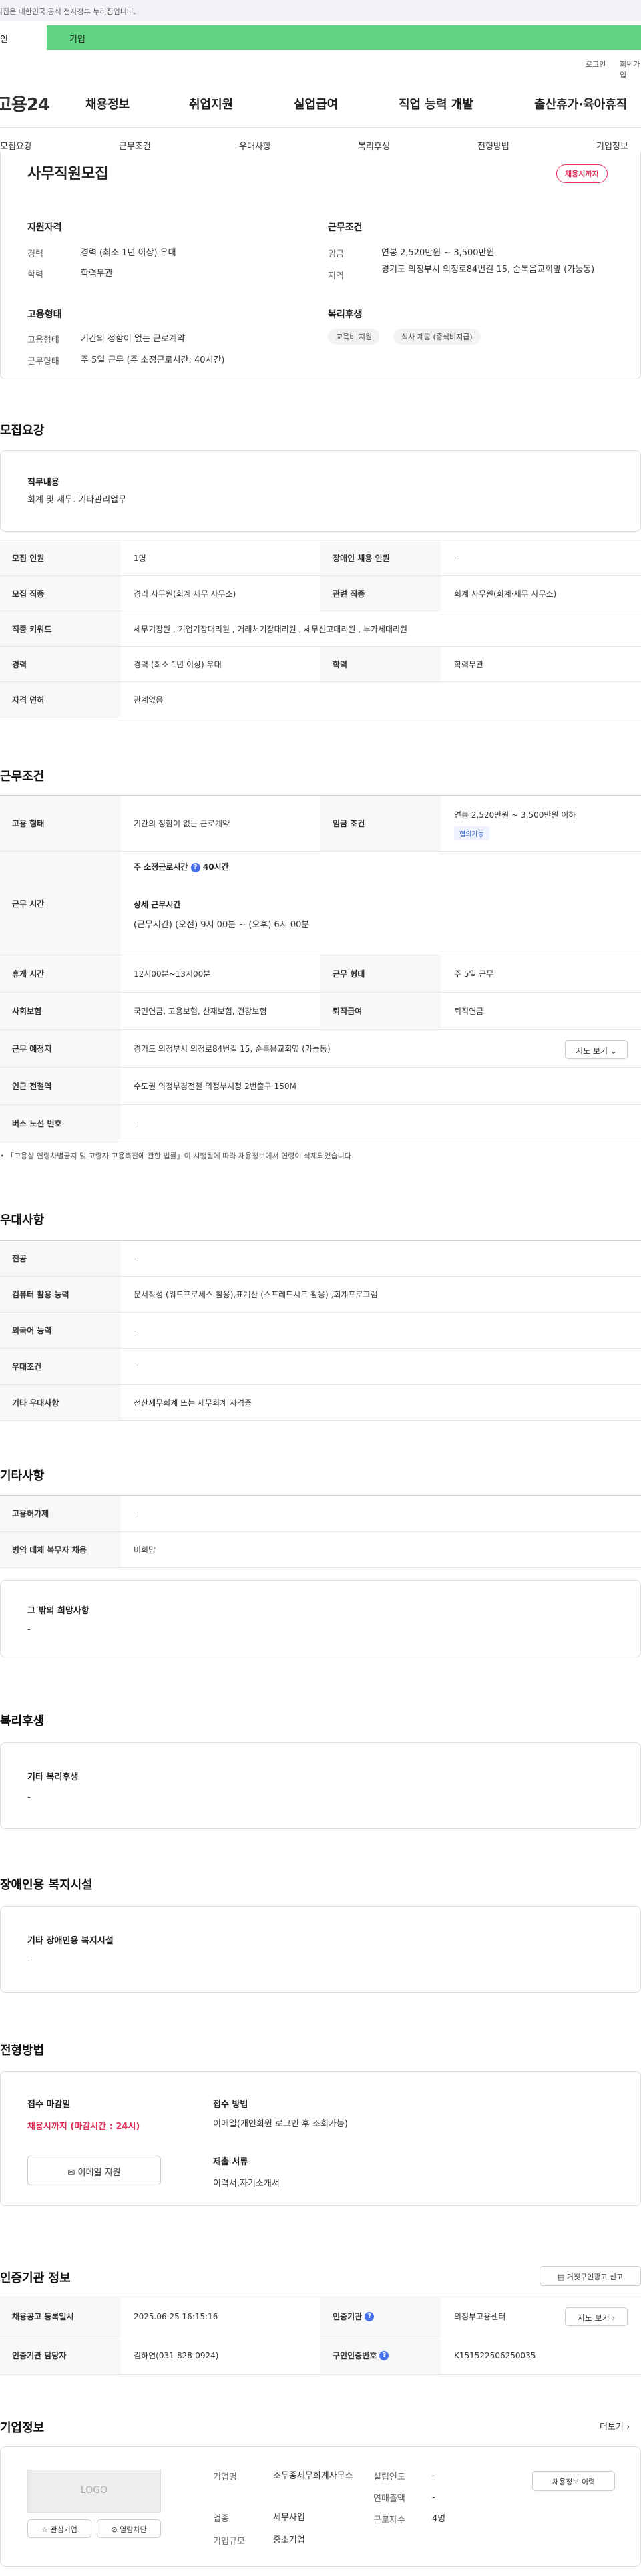  What do you see at coordinates (344, 37) in the screenshot?
I see `tab-corp: 기업` at bounding box center [344, 37].